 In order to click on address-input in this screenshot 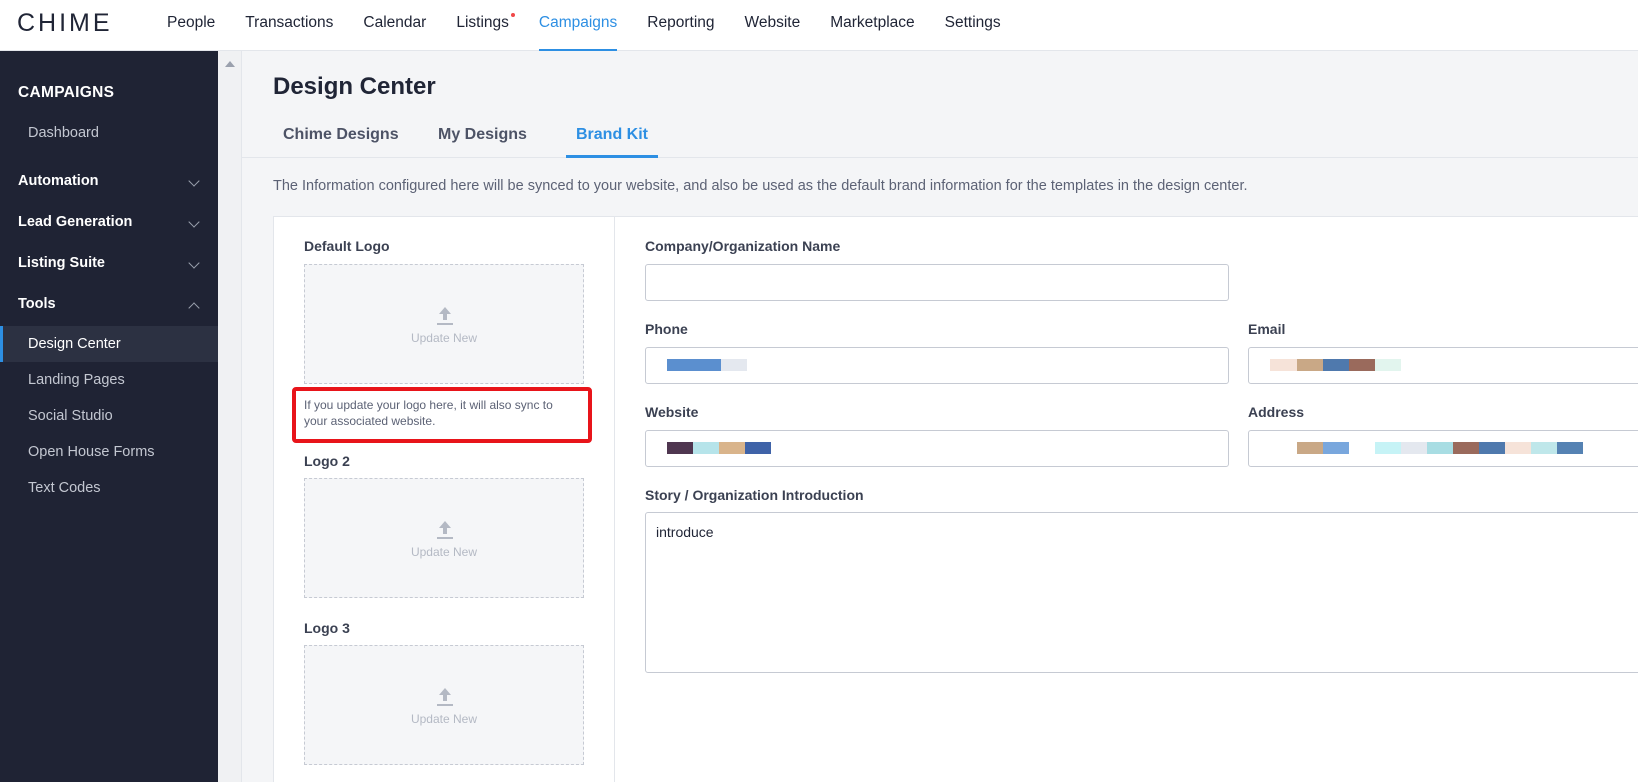, I will do `click(1443, 448)`.